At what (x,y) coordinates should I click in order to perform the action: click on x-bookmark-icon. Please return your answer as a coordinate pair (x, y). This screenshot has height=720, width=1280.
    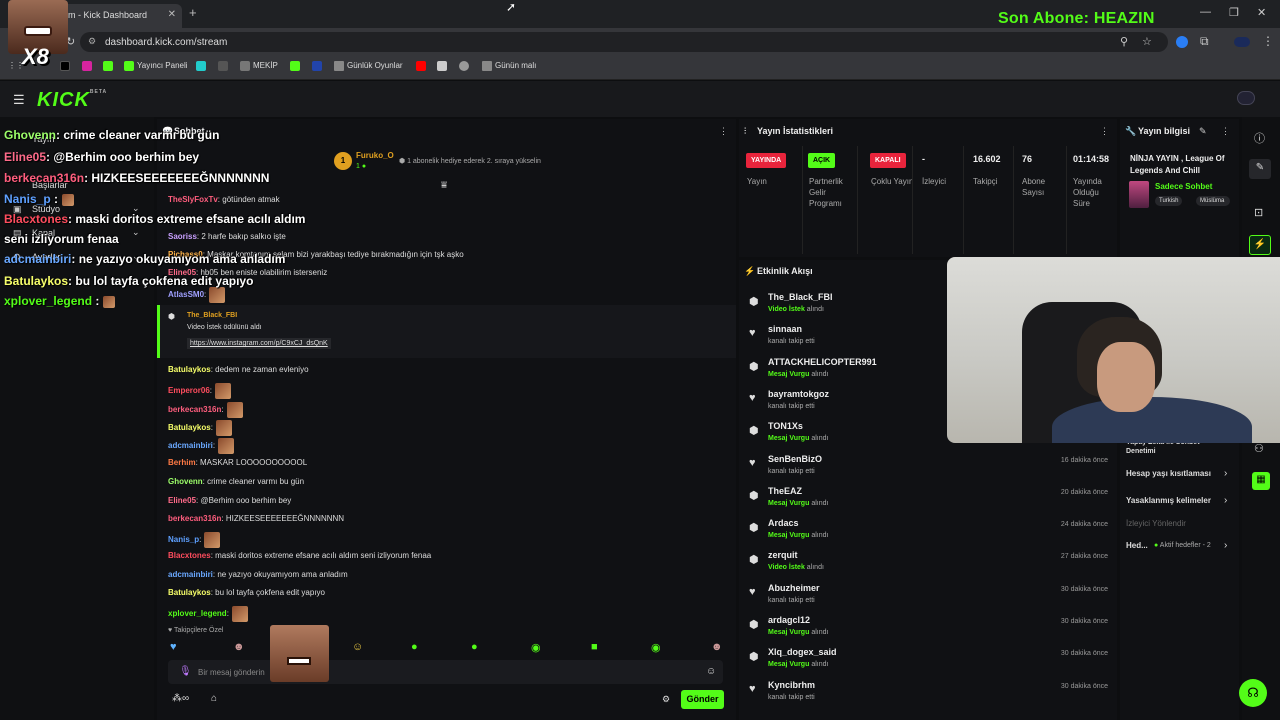
    Looking at the image, I should click on (66, 66).